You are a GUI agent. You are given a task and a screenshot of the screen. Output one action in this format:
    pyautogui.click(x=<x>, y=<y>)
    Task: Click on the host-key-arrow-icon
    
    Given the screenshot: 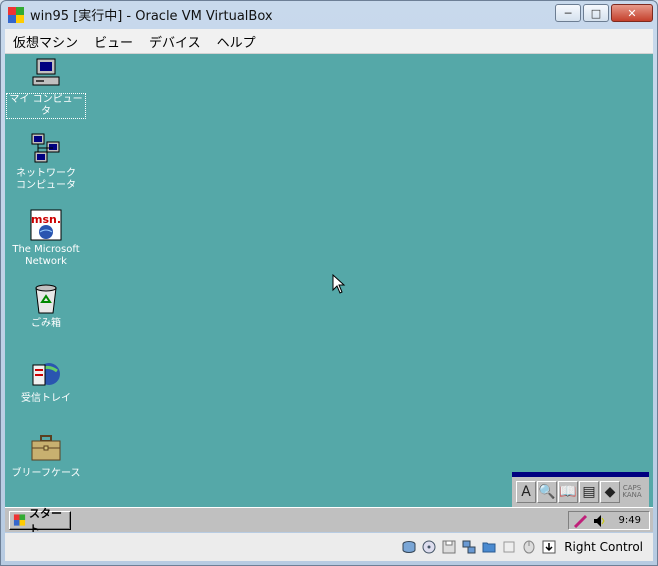 What is the action you would take?
    pyautogui.click(x=549, y=547)
    